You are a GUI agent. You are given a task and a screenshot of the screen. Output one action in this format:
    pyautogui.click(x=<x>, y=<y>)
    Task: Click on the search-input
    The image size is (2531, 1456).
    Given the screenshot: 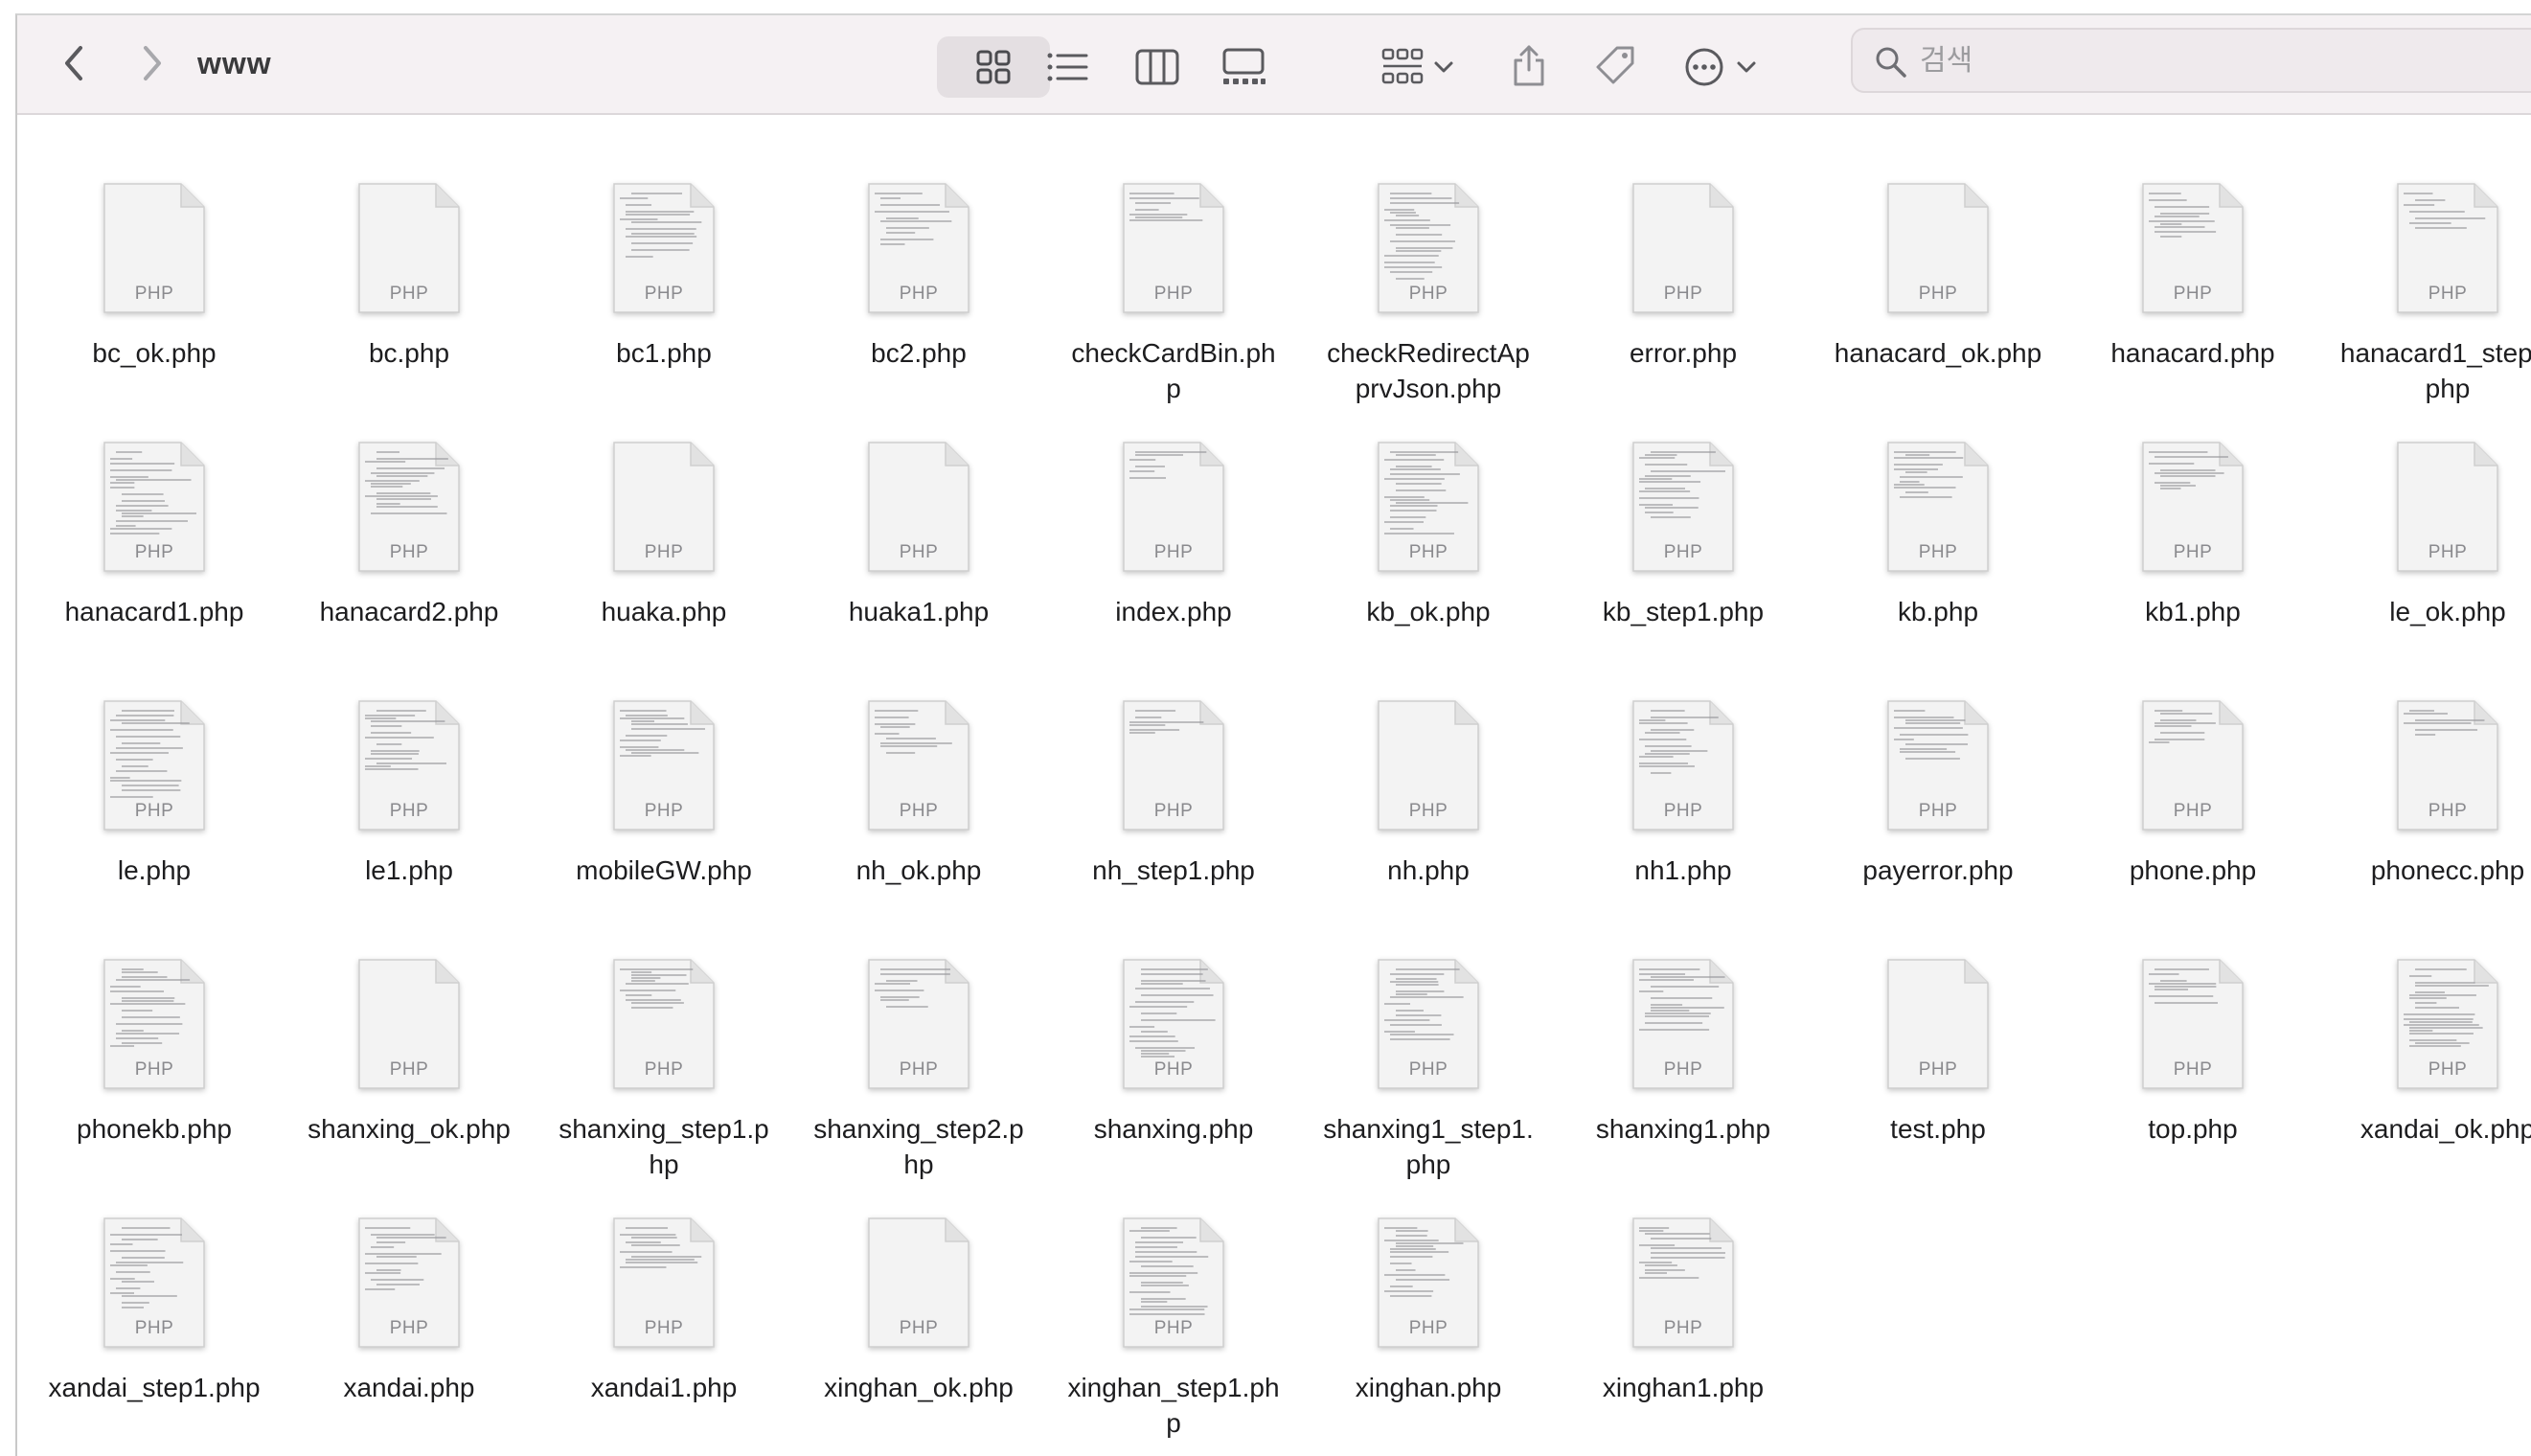 What is the action you would take?
    pyautogui.click(x=2207, y=60)
    